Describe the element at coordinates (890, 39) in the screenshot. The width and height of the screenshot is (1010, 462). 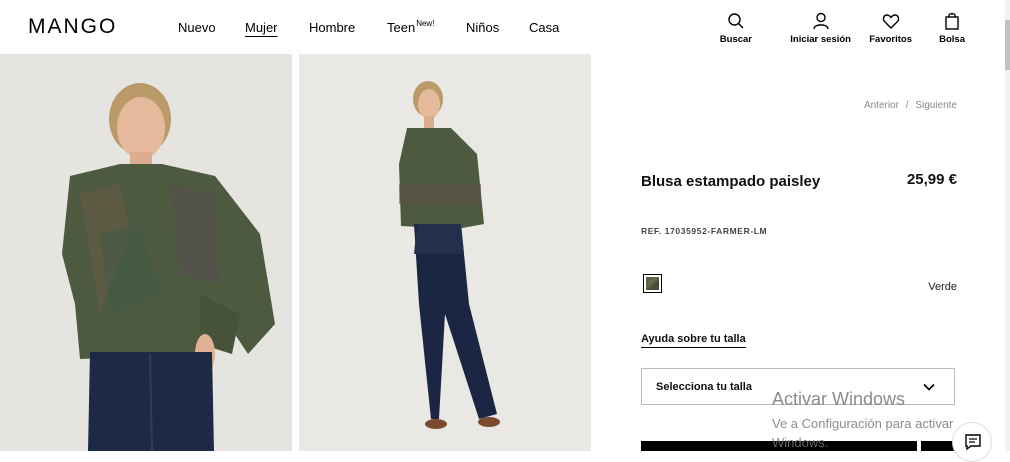
I see `favorites-label: Favoritos` at that location.